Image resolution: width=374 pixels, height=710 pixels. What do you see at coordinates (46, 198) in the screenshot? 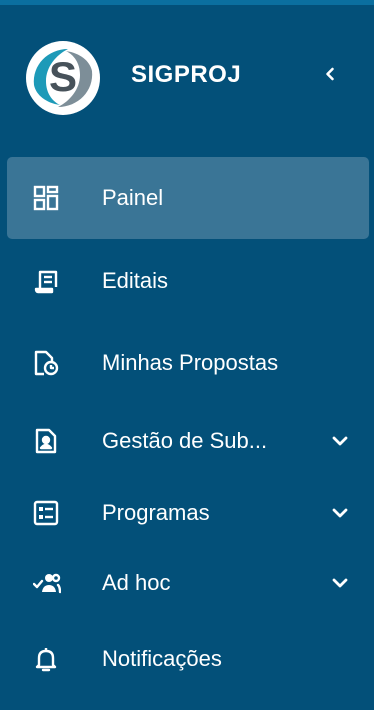
I see `dashboard-icon` at bounding box center [46, 198].